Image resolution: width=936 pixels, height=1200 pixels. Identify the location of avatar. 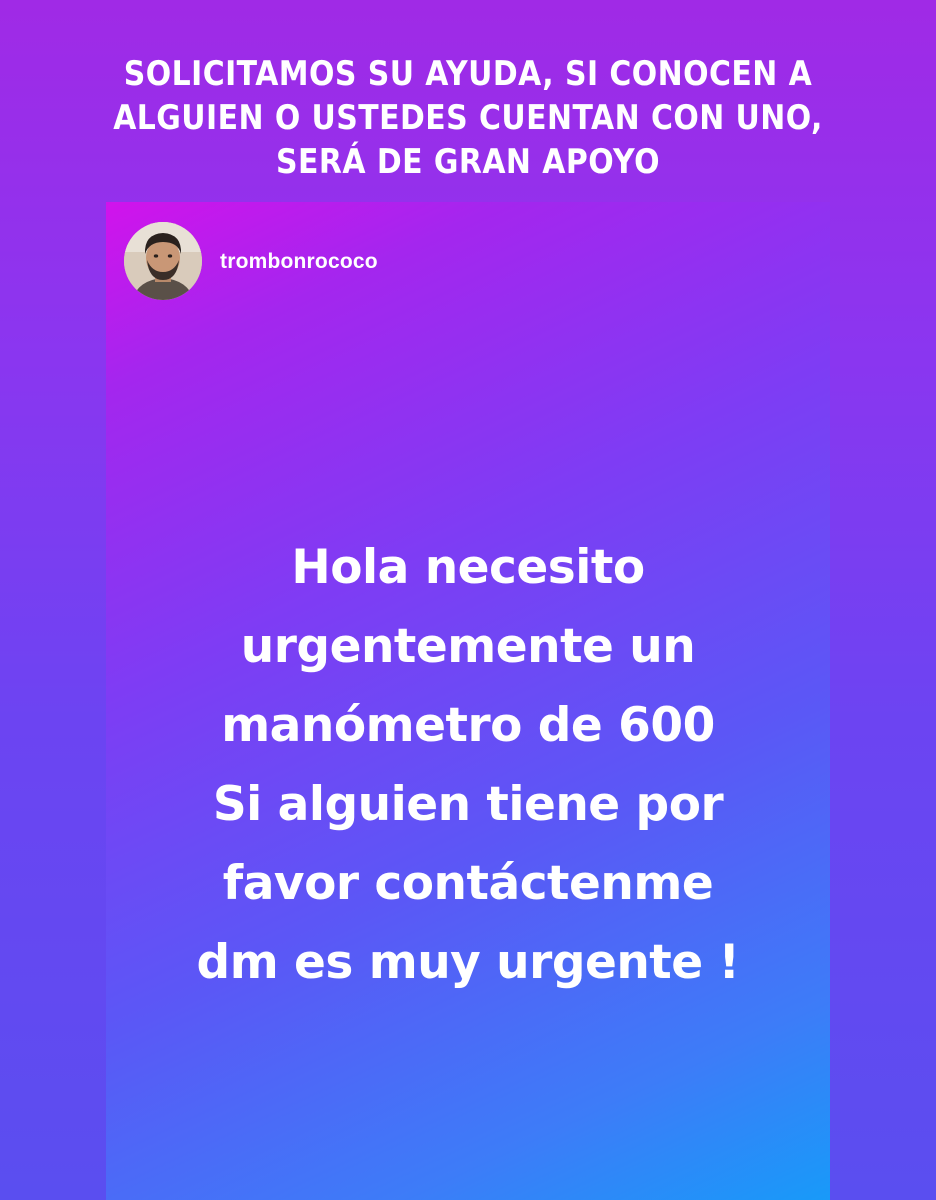
(163, 261).